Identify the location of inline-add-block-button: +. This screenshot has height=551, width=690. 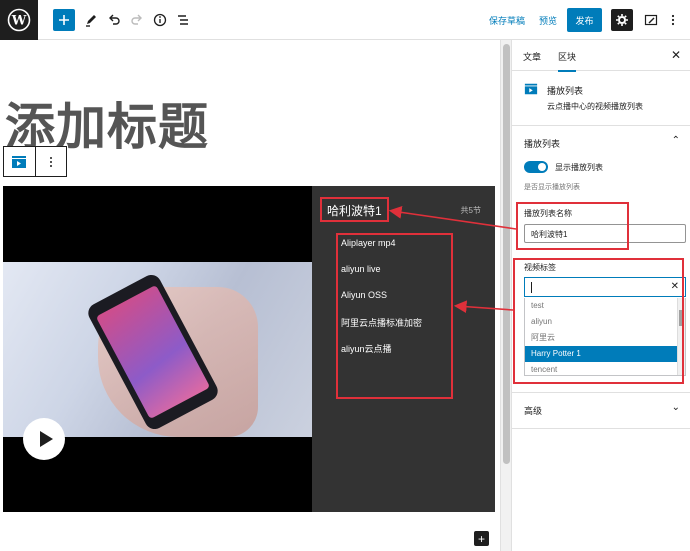
(481, 538).